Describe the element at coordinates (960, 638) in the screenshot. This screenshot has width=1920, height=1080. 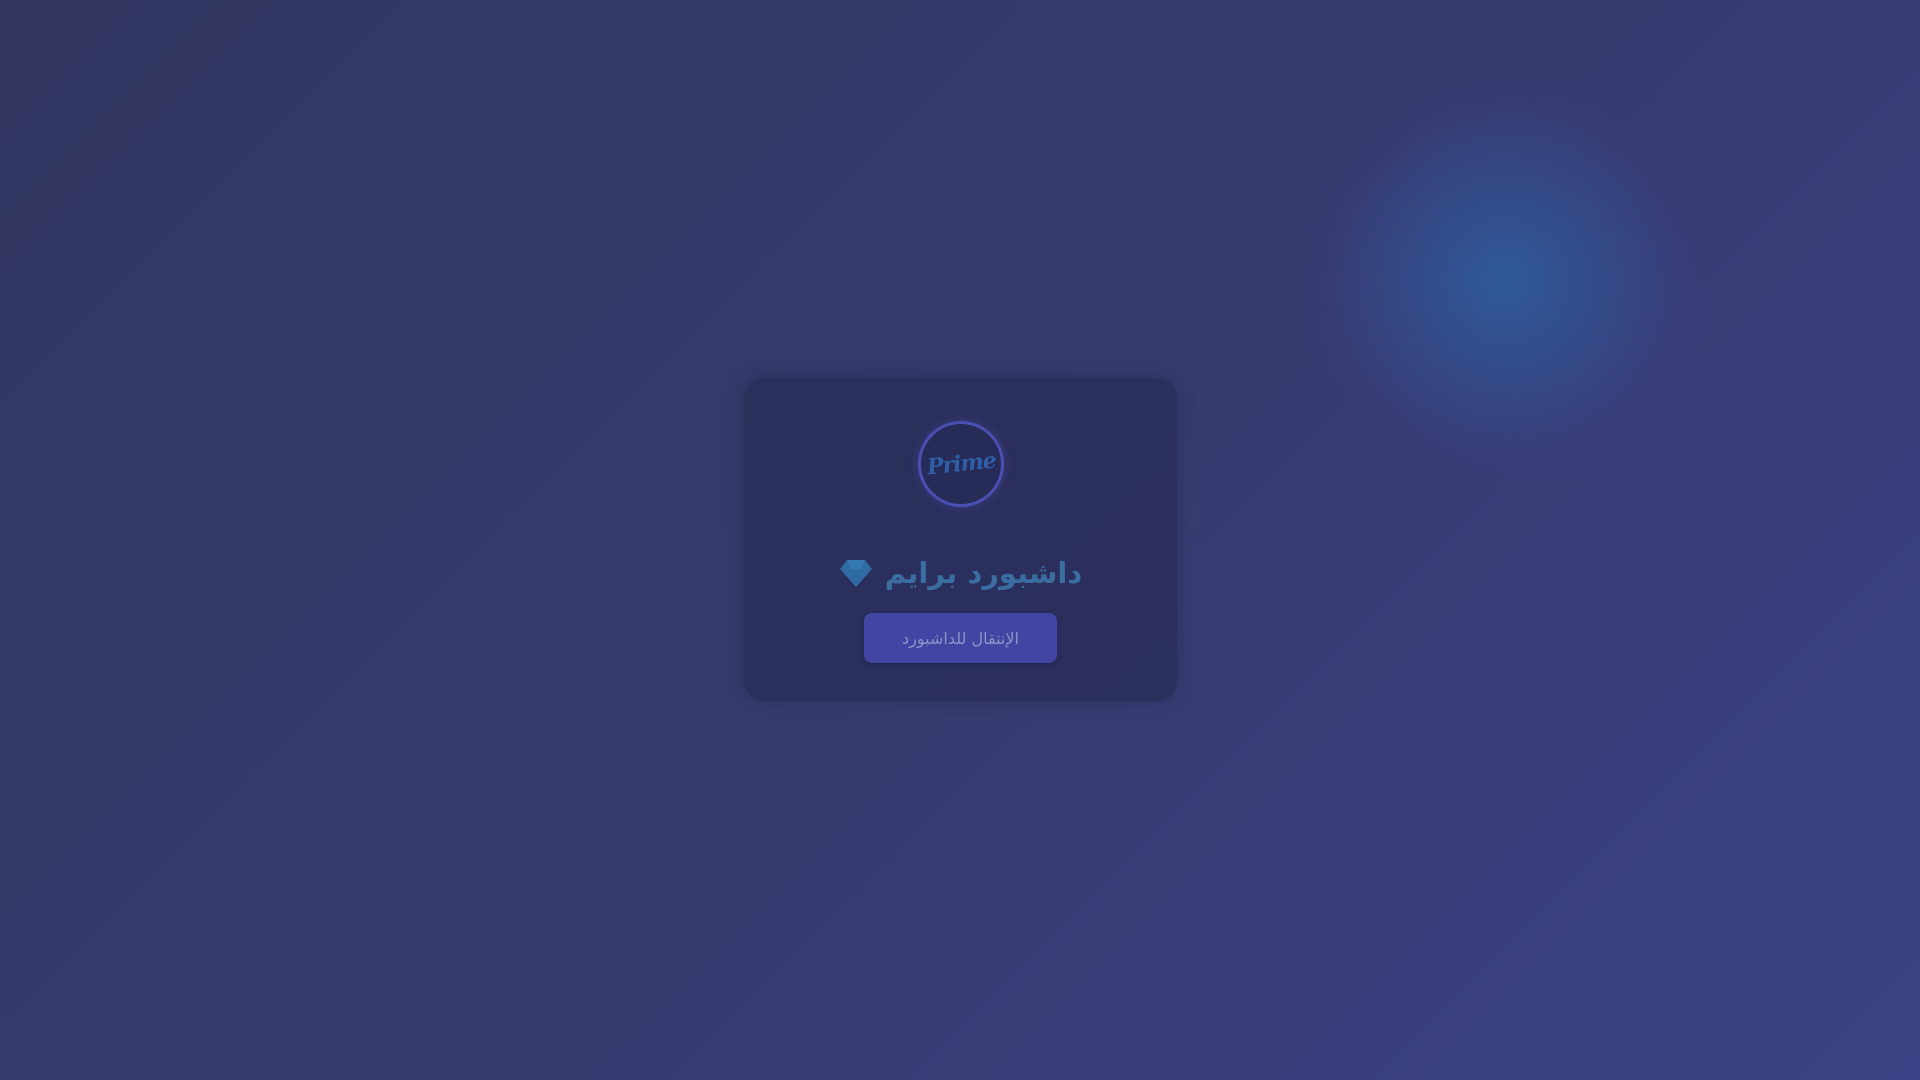
I see `go-to-dashboard-button: الإنتقال للداشبورد` at that location.